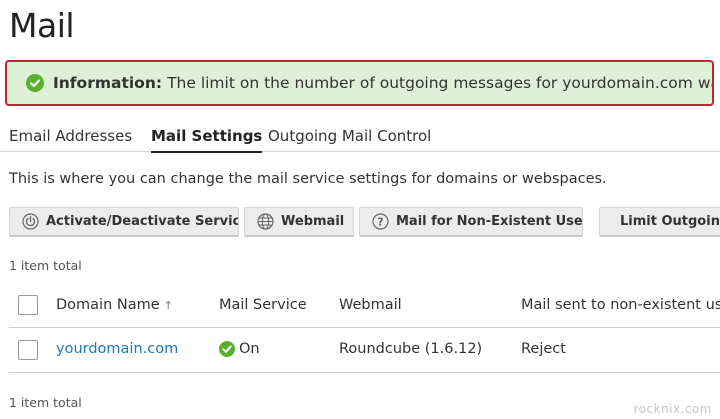 The height and width of the screenshot is (419, 720). What do you see at coordinates (265, 221) in the screenshot?
I see `globe-icon` at bounding box center [265, 221].